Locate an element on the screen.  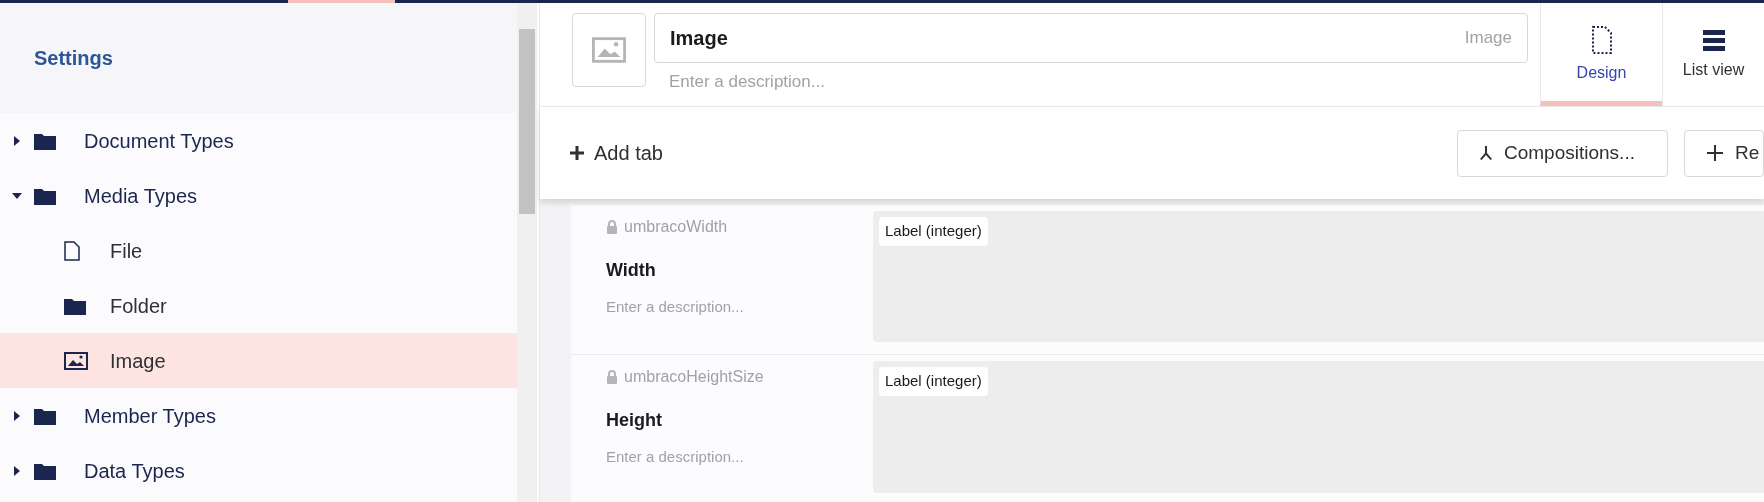
move-icon is located at coordinates (1715, 153).